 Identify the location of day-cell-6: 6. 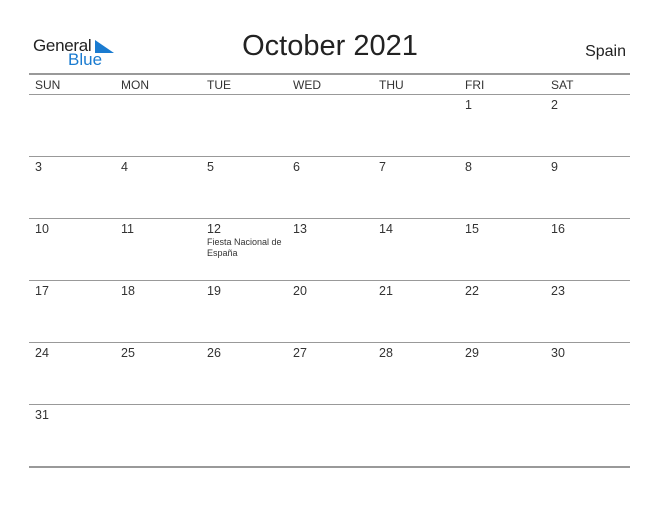
(296, 167).